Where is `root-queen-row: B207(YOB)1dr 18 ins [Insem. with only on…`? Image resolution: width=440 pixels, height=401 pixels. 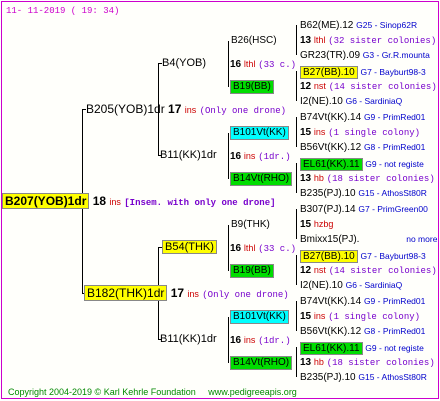
root-queen-row: B207(YOB)1dr 18 ins [Insem. with only on… is located at coordinates (139, 201).